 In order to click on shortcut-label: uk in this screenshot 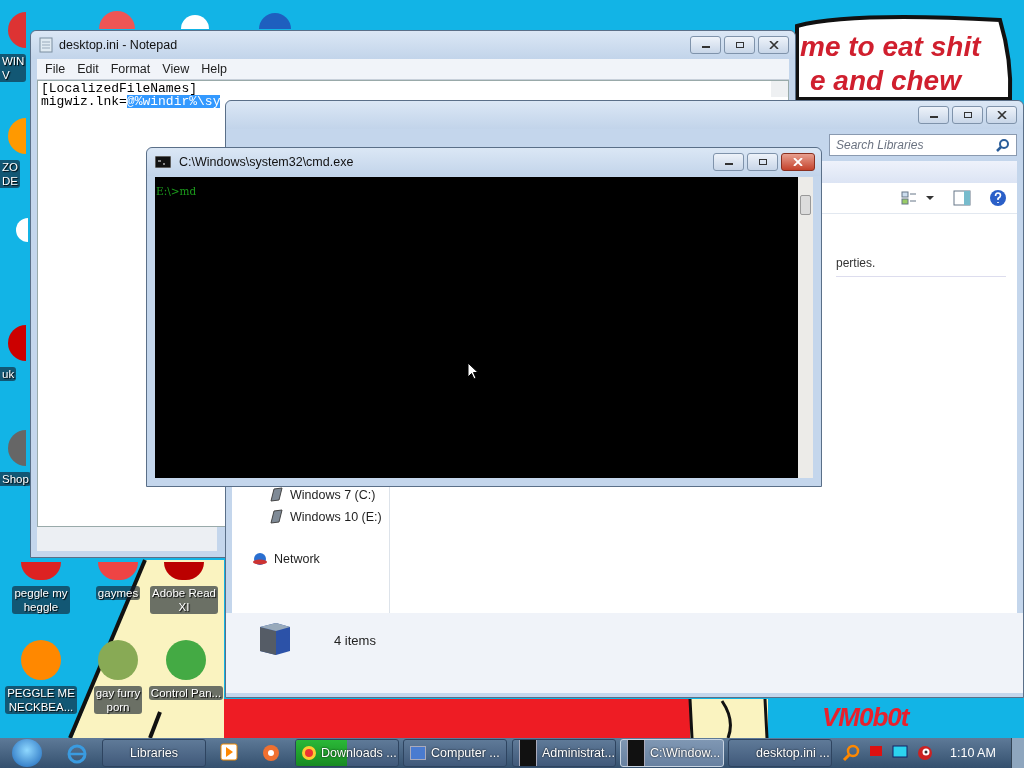, I will do `click(8, 374)`.